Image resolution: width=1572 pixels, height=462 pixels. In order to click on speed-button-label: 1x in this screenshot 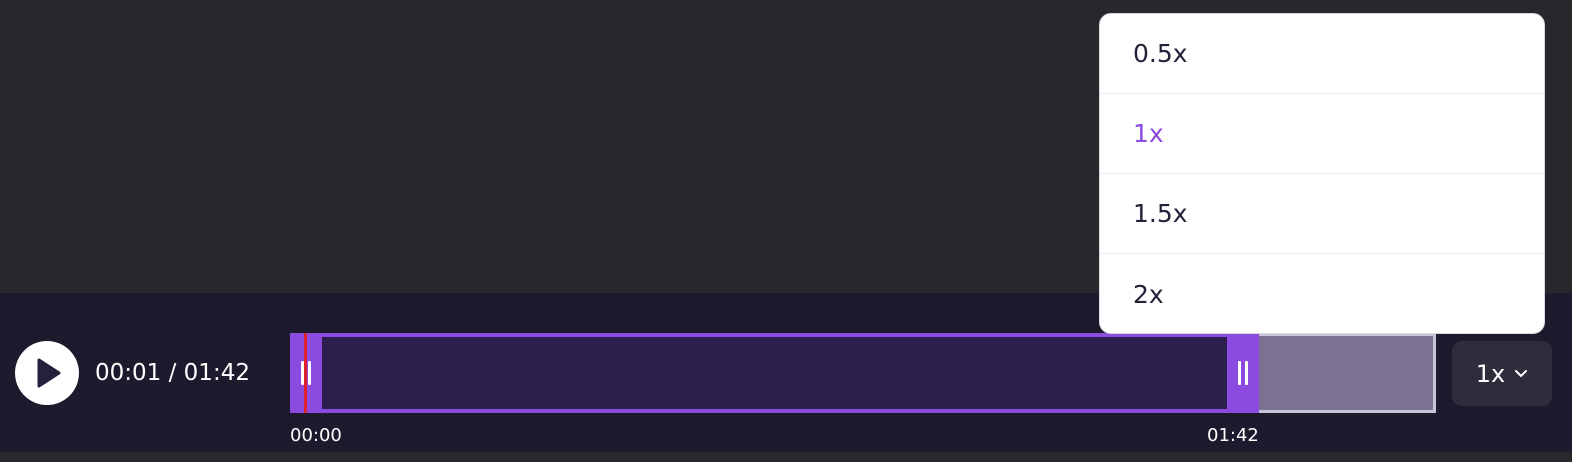, I will do `click(1490, 373)`.